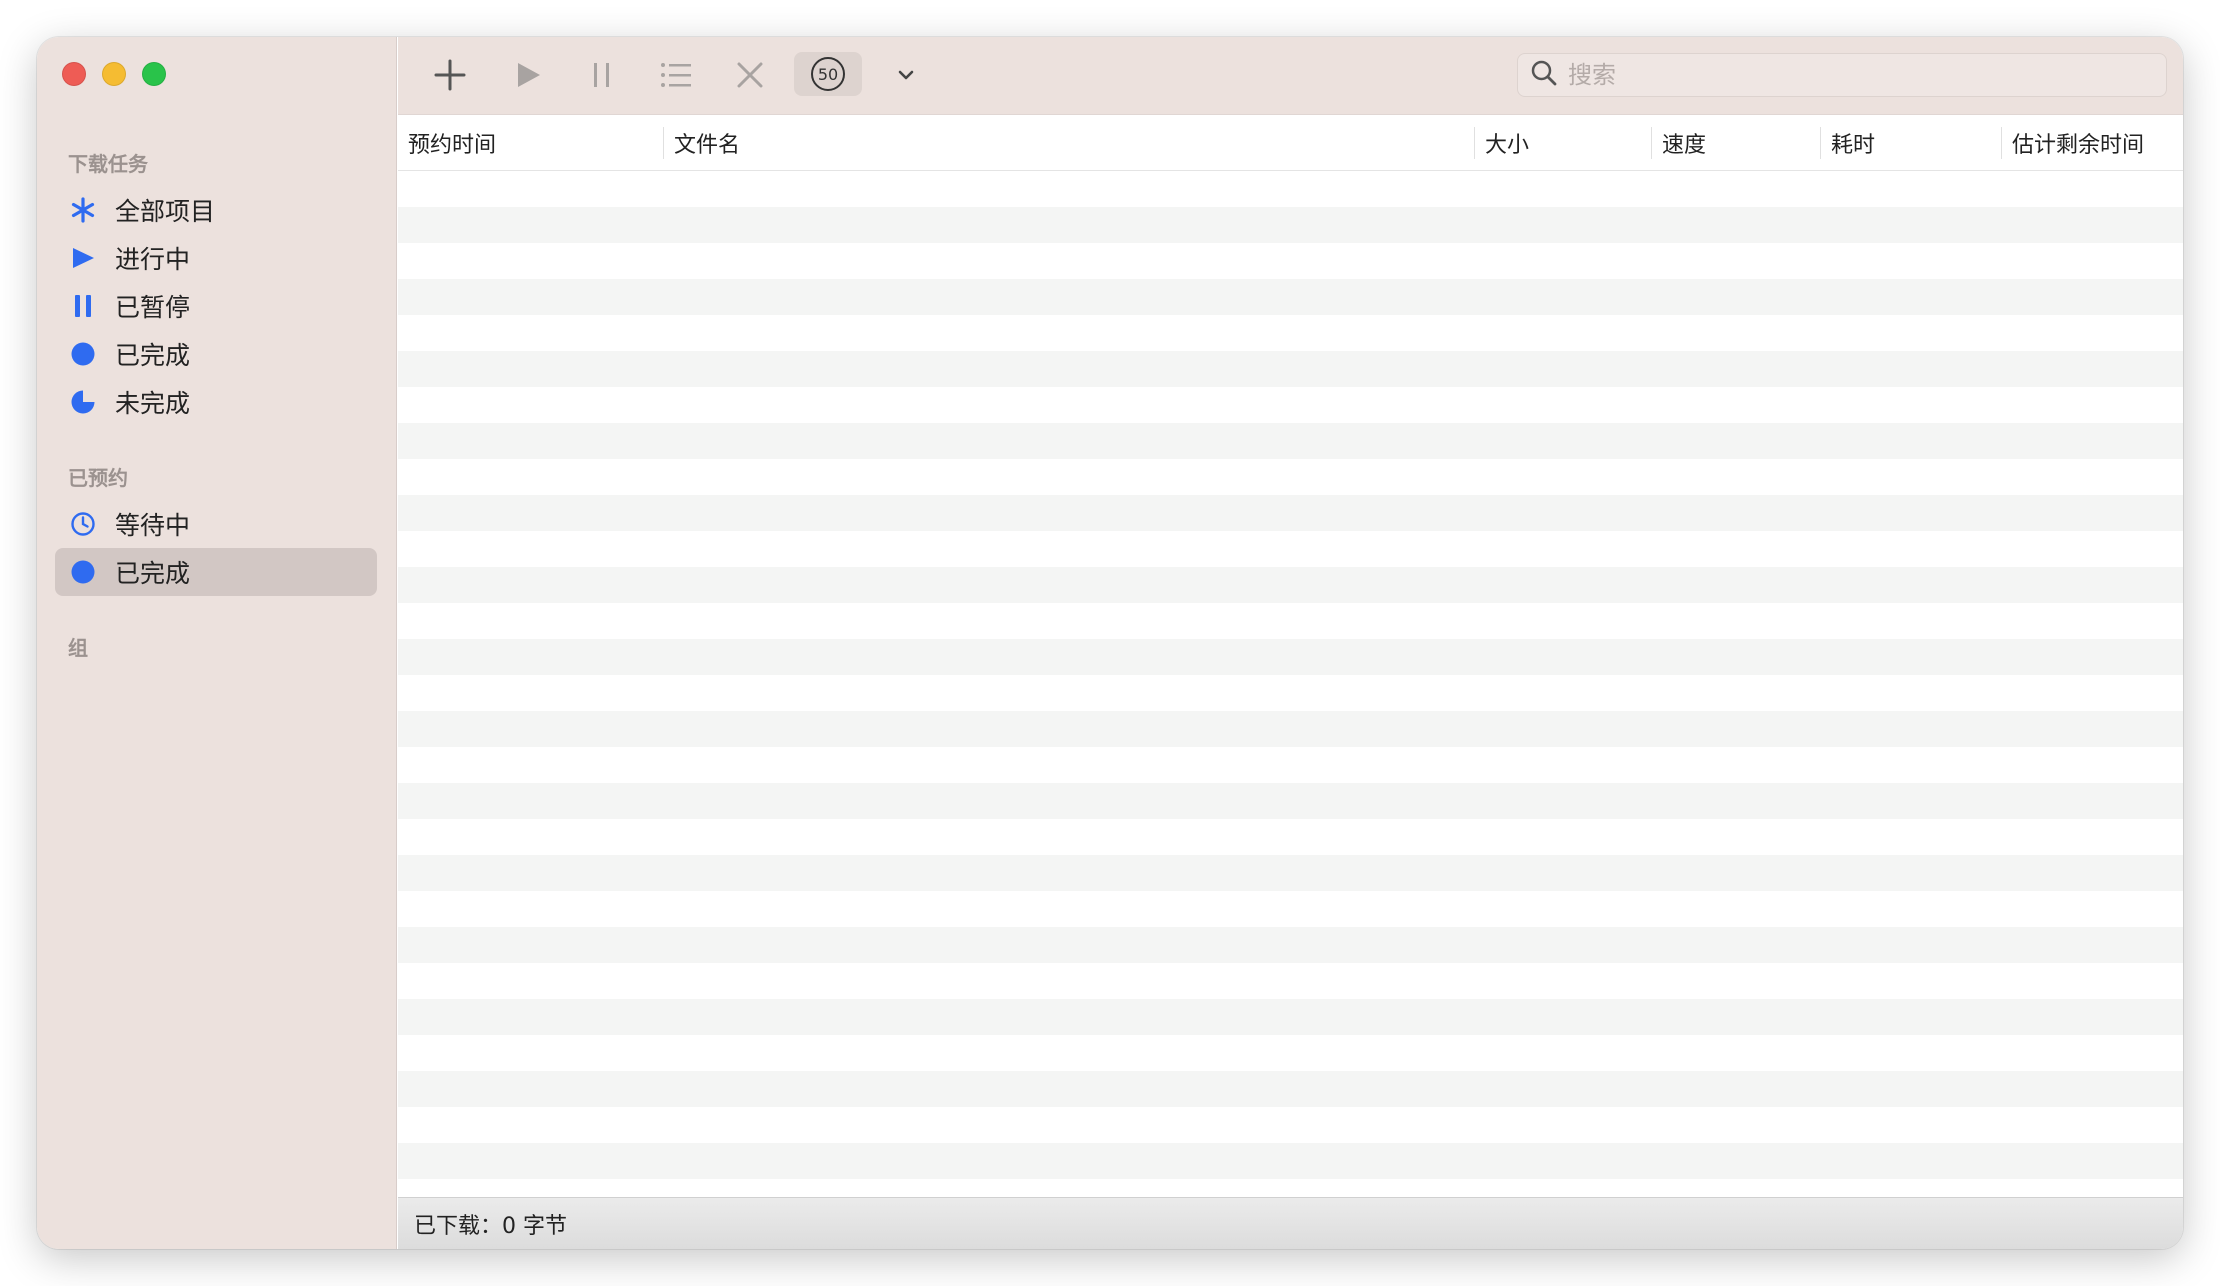 This screenshot has height=1286, width=2220. I want to click on list-icon, so click(676, 77).